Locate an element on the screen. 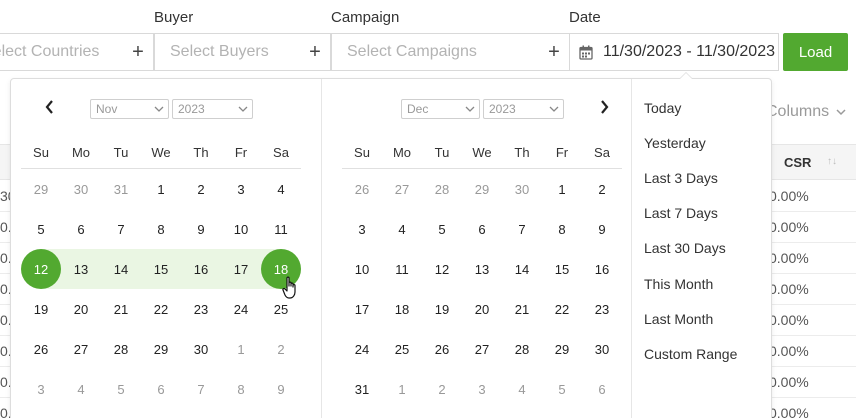 The height and width of the screenshot is (418, 856). columns-toggle: Columns is located at coordinates (806, 112).